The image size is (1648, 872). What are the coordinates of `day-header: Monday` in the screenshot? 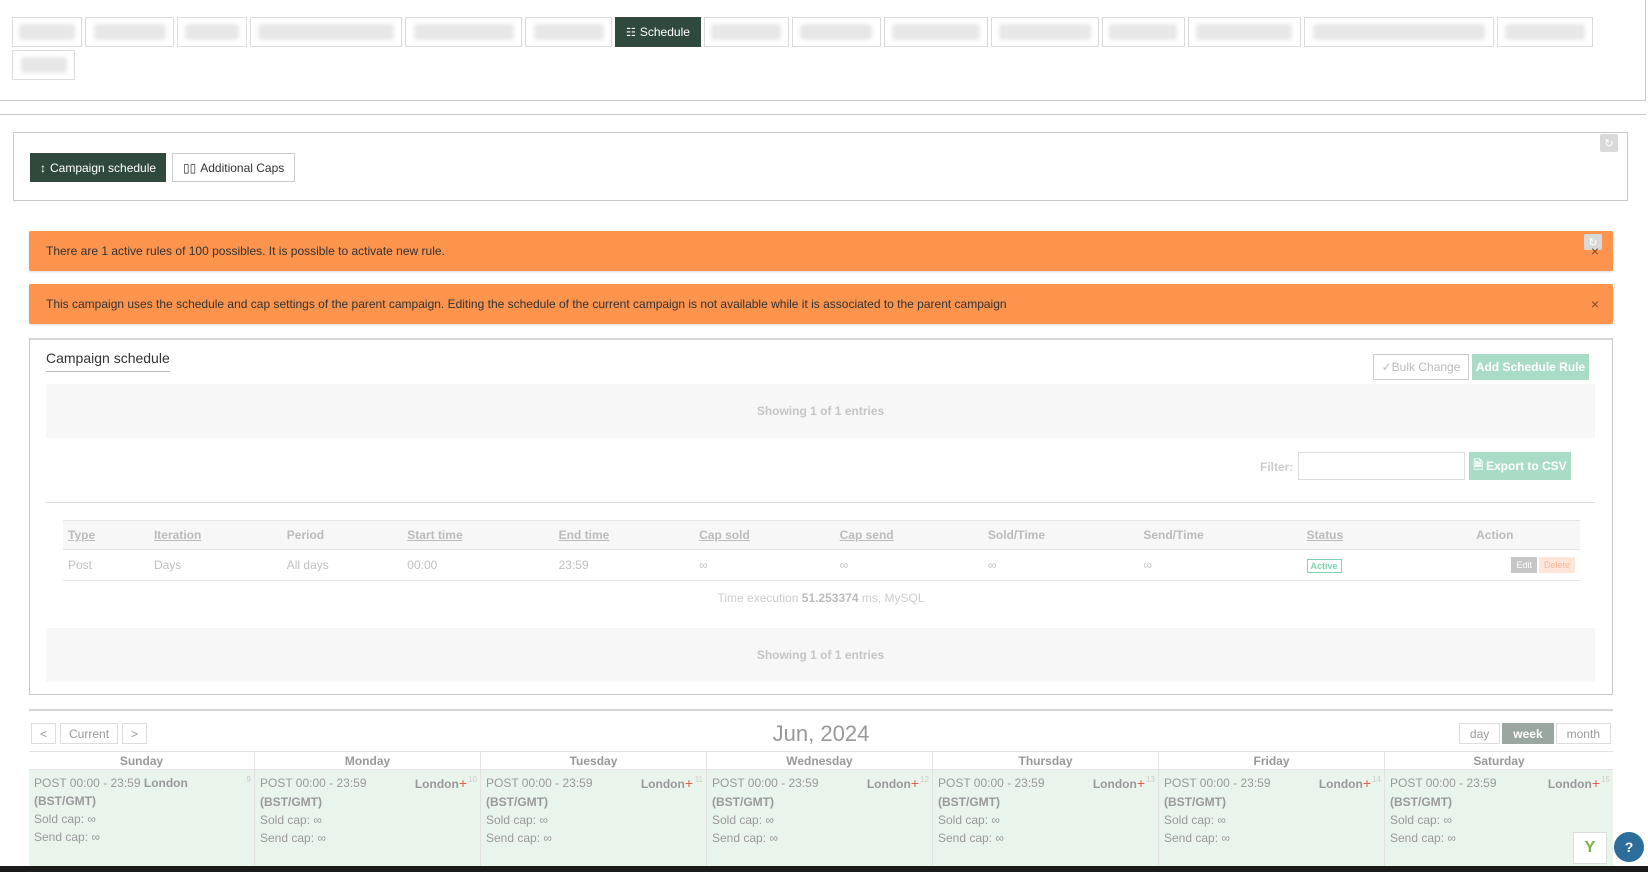 It's located at (367, 760).